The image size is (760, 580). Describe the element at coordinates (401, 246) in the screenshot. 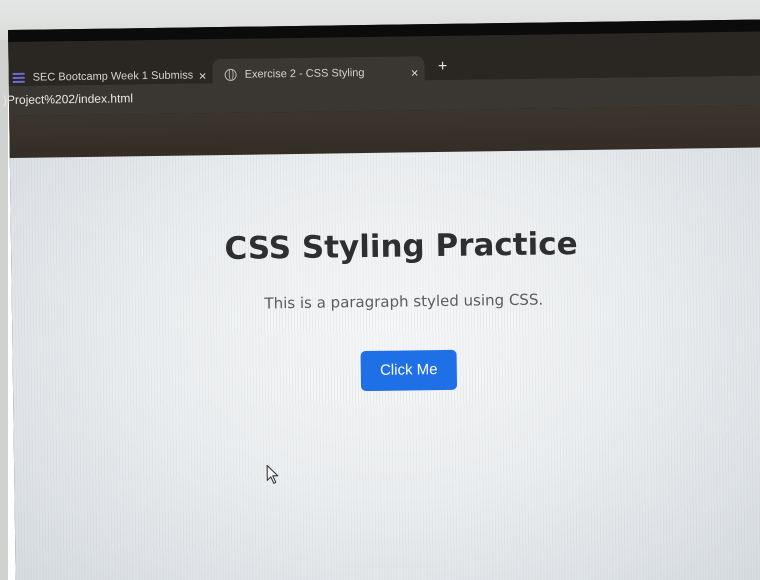

I see `page-title: CSS Styling Practice` at that location.